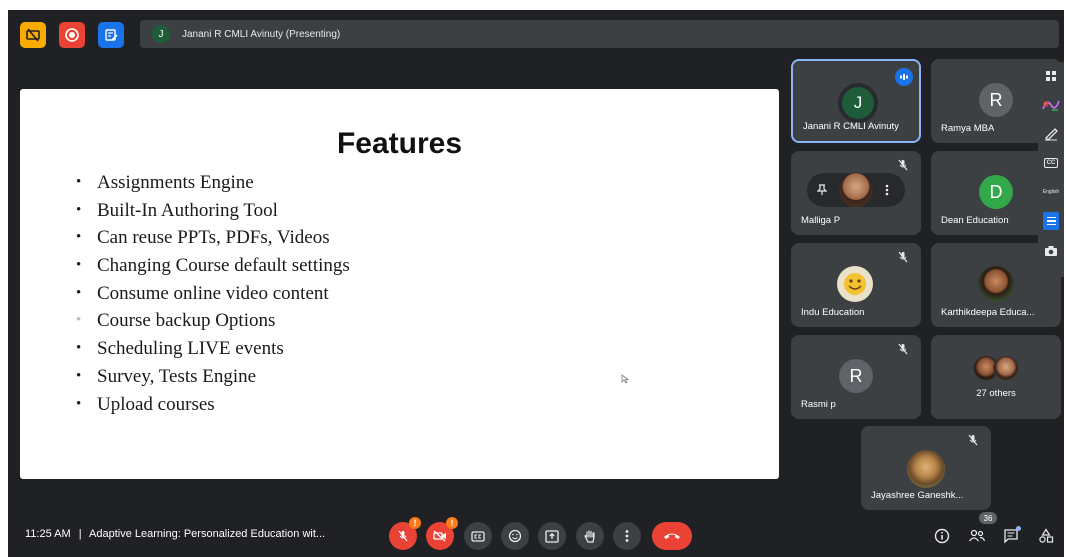  I want to click on tile-hover-controls, so click(856, 190).